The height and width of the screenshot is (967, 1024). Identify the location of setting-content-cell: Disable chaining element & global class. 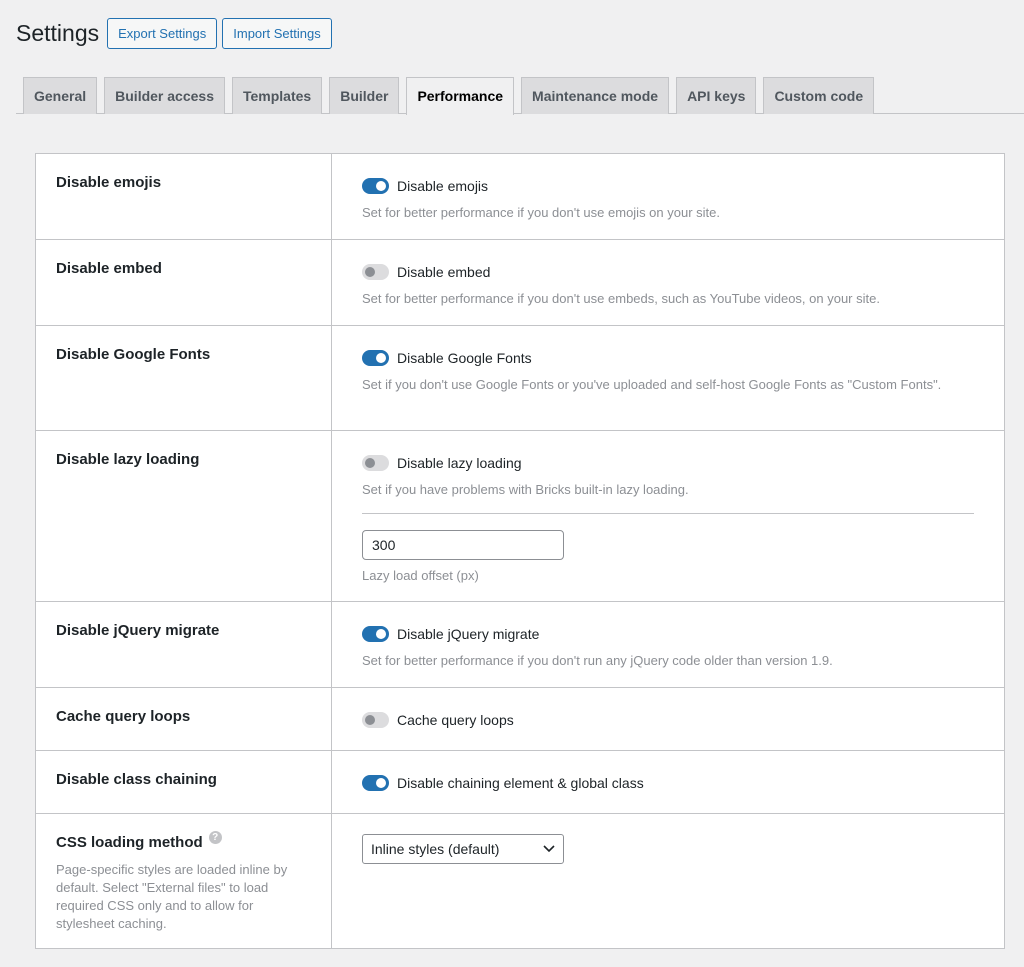
(668, 782).